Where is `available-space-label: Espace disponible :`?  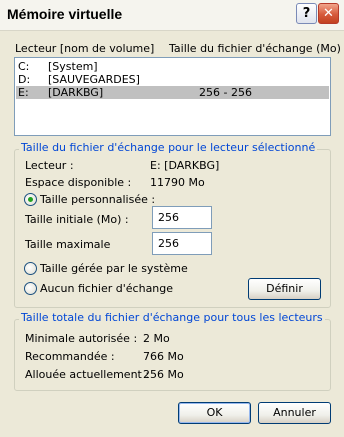 available-space-label: Espace disponible : is located at coordinates (78, 182).